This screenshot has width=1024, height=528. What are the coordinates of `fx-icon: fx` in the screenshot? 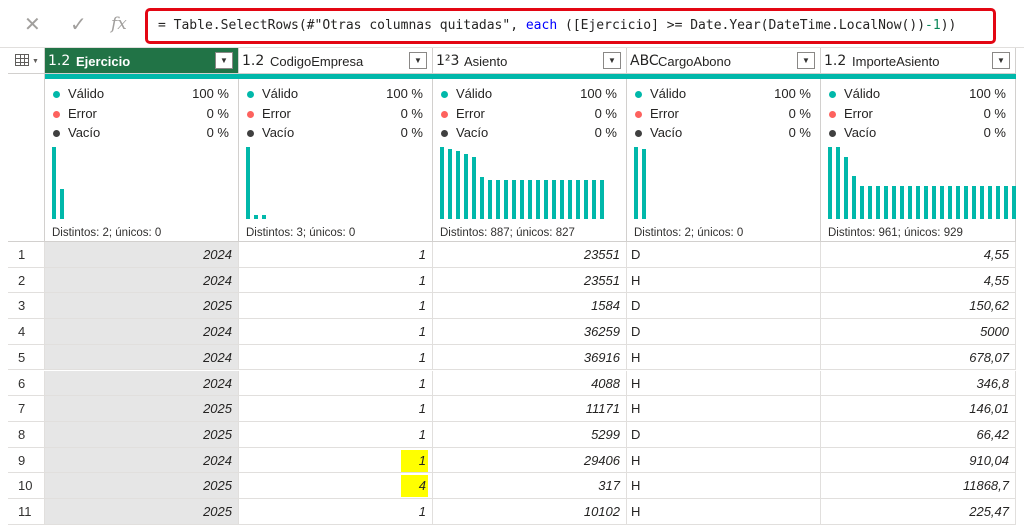 It's located at (119, 24).